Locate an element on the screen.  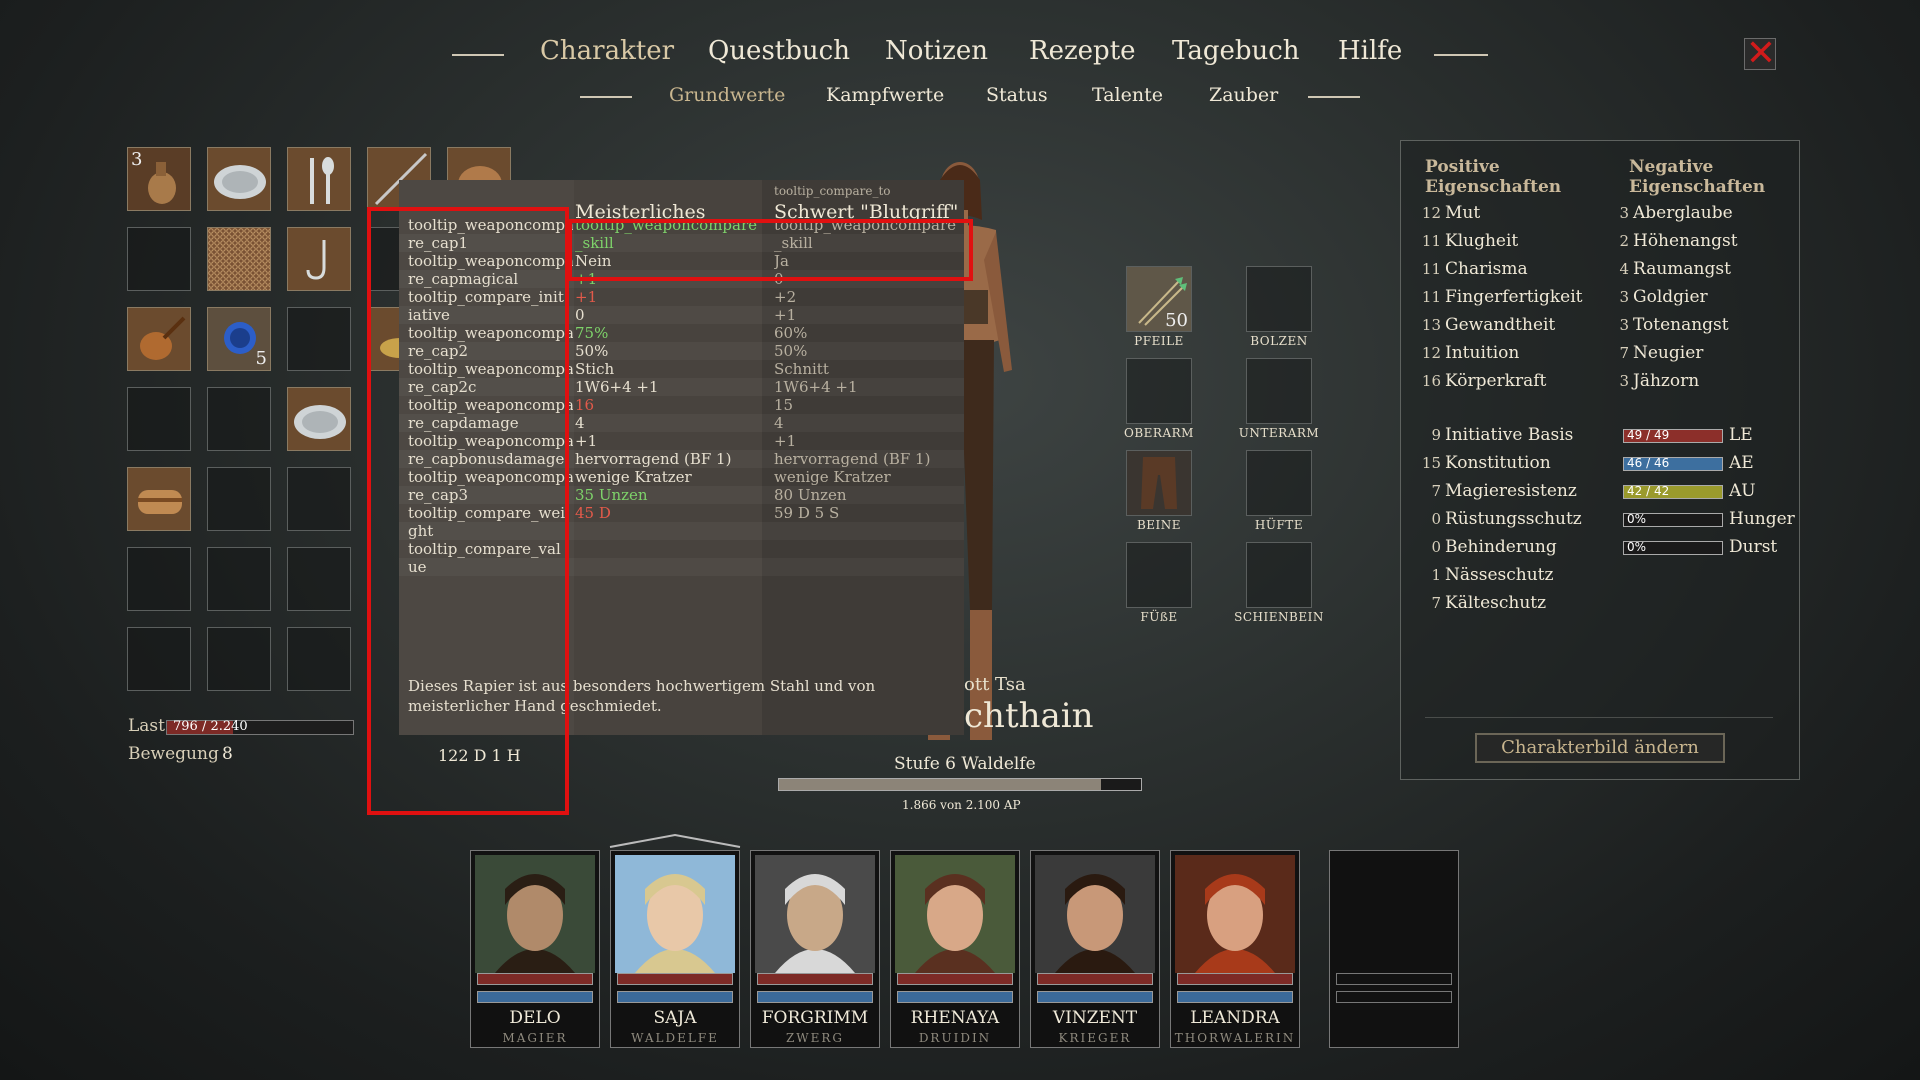
equip-slot-arrows: 50 is located at coordinates (1159, 299).